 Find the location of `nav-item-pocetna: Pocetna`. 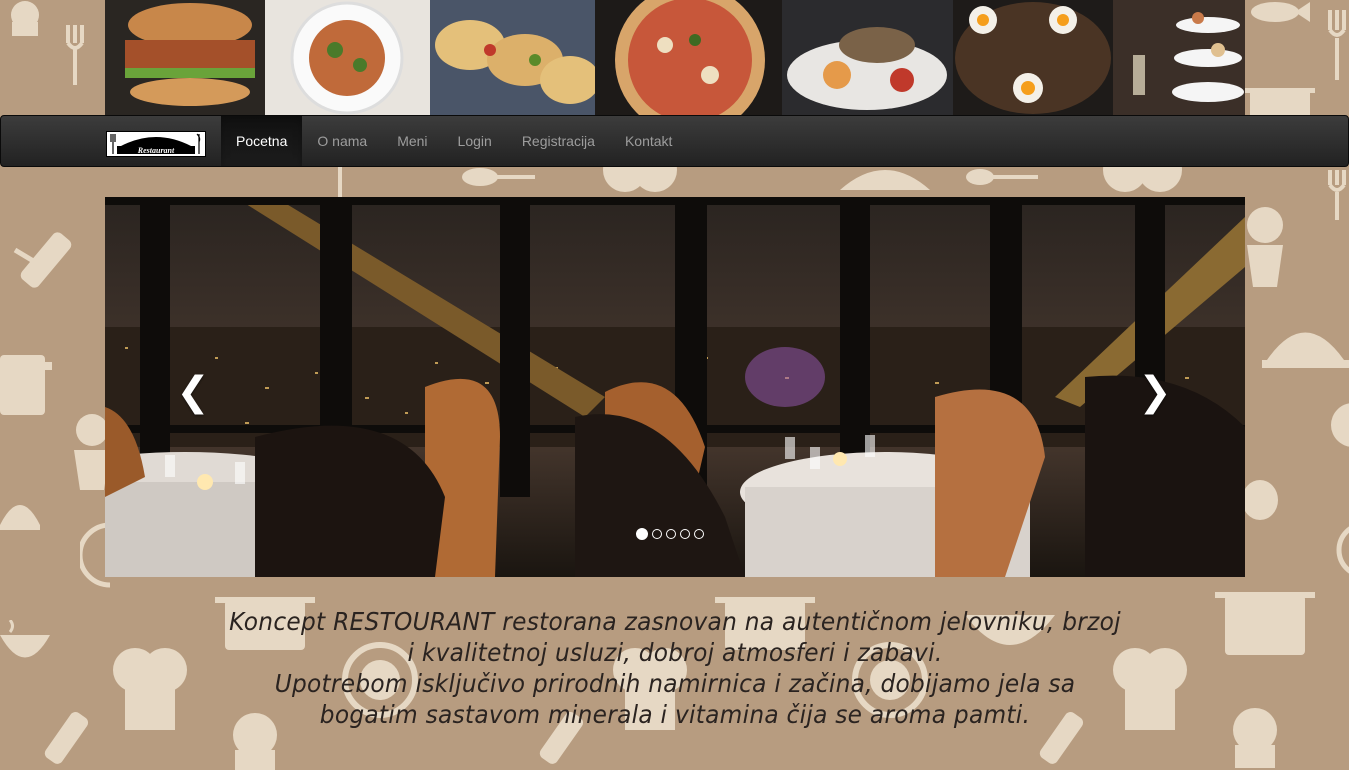

nav-item-pocetna: Pocetna is located at coordinates (262, 141).